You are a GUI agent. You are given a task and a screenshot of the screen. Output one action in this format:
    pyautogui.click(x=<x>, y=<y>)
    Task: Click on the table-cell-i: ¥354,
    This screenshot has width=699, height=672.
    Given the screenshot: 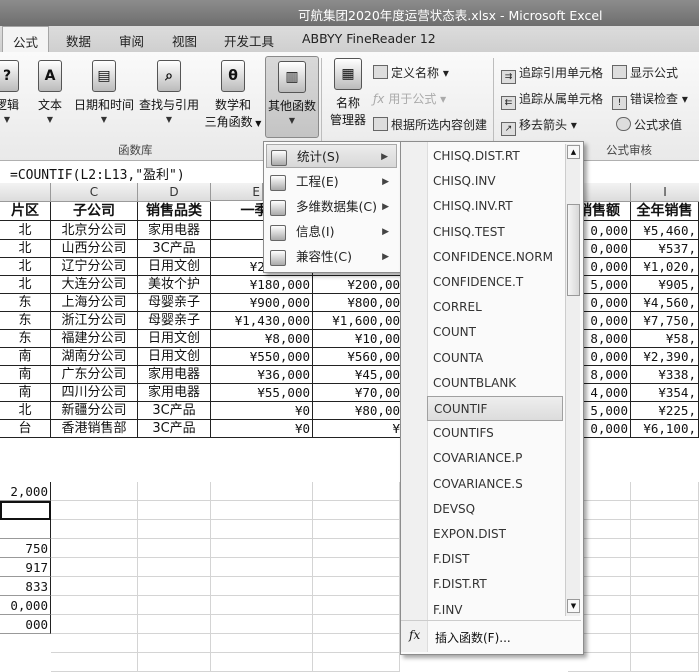 What is the action you would take?
    pyautogui.click(x=665, y=392)
    